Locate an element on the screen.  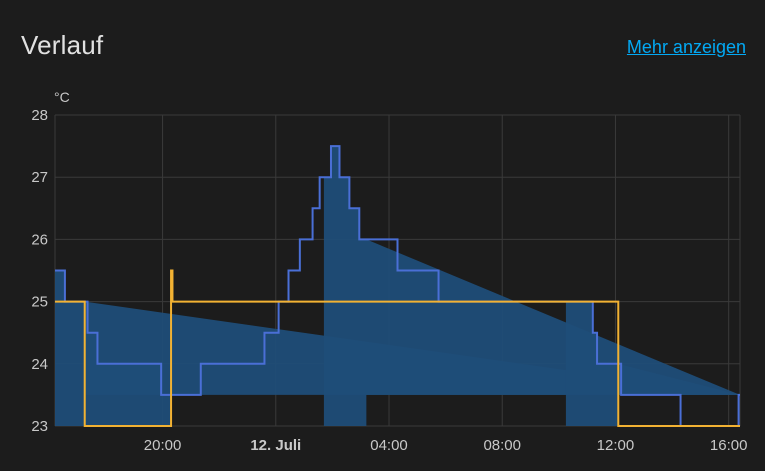
x-tick-label: 08:00 is located at coordinates (502, 445).